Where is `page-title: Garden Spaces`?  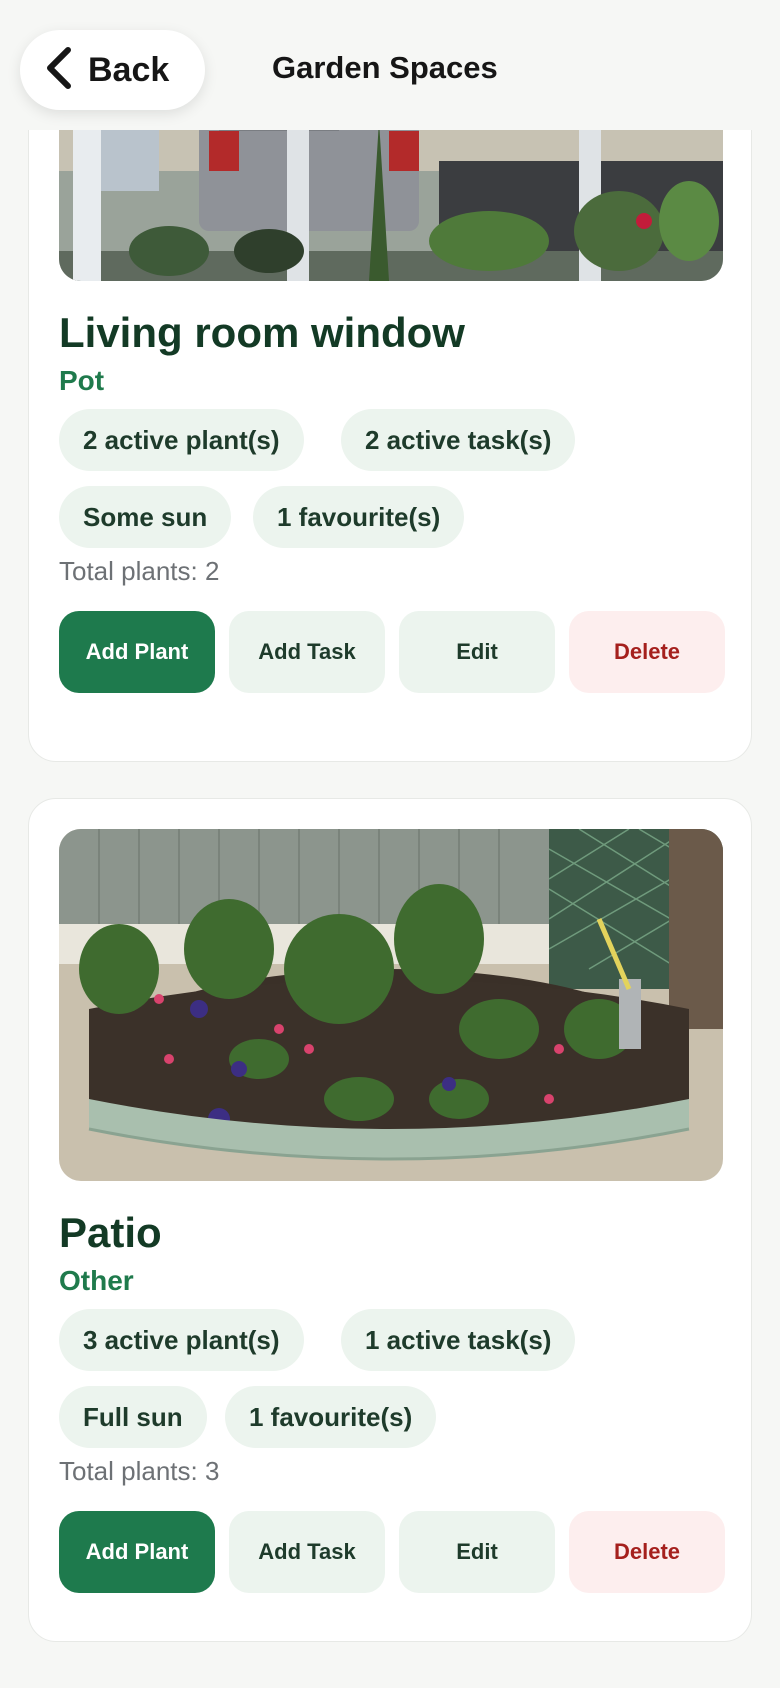
page-title: Garden Spaces is located at coordinates (385, 67).